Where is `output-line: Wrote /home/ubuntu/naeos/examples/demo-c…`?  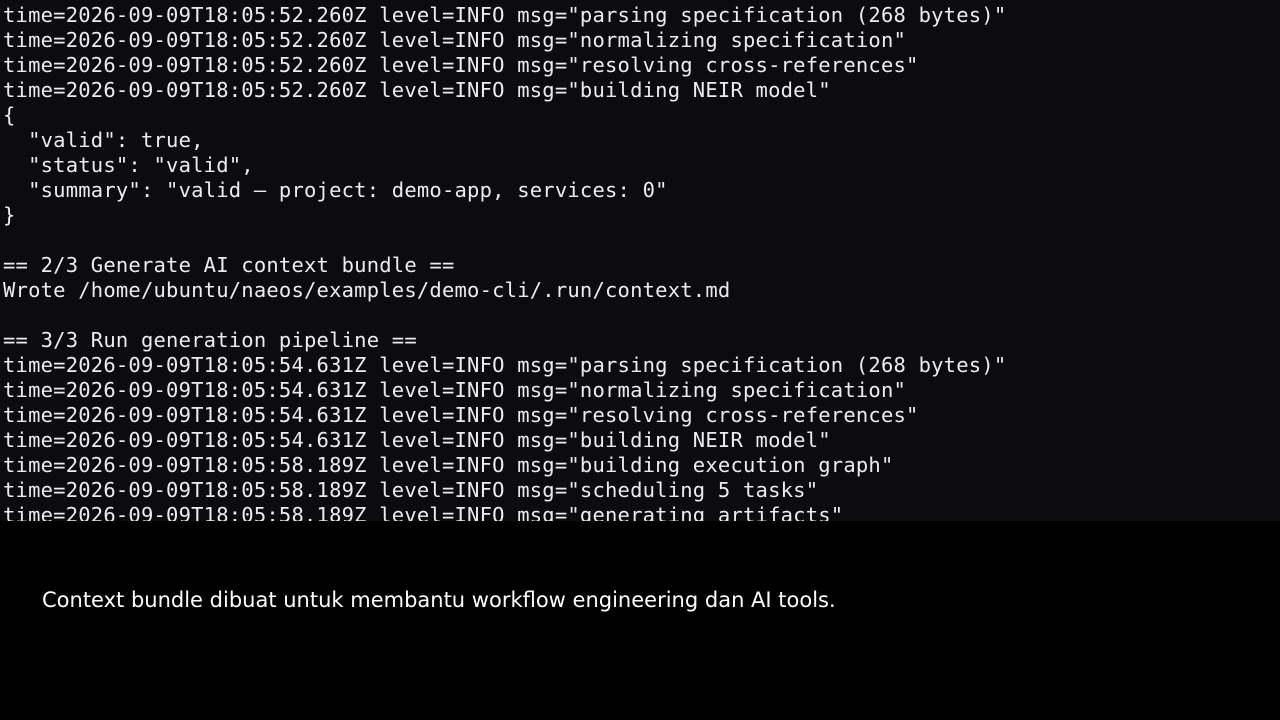 output-line: Wrote /home/ubuntu/naeos/examples/demo-c… is located at coordinates (367, 290).